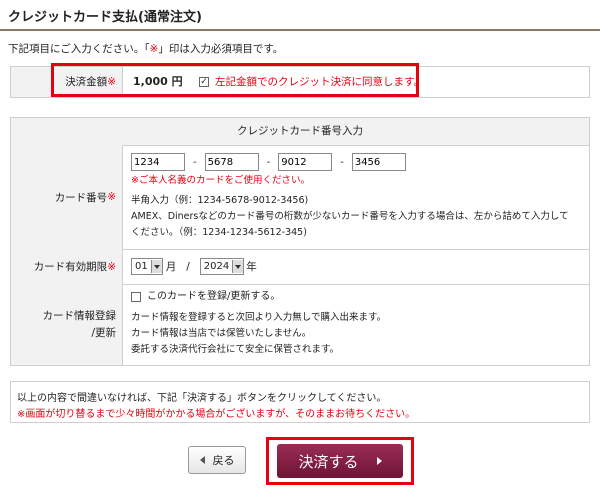 The image size is (600, 493). What do you see at coordinates (202, 460) in the screenshot?
I see `chevron-left-icon` at bounding box center [202, 460].